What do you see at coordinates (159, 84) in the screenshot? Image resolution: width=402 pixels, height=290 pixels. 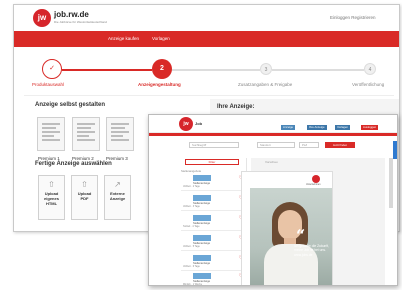 I see `step-2-label: Anzeigengestaltung` at bounding box center [159, 84].